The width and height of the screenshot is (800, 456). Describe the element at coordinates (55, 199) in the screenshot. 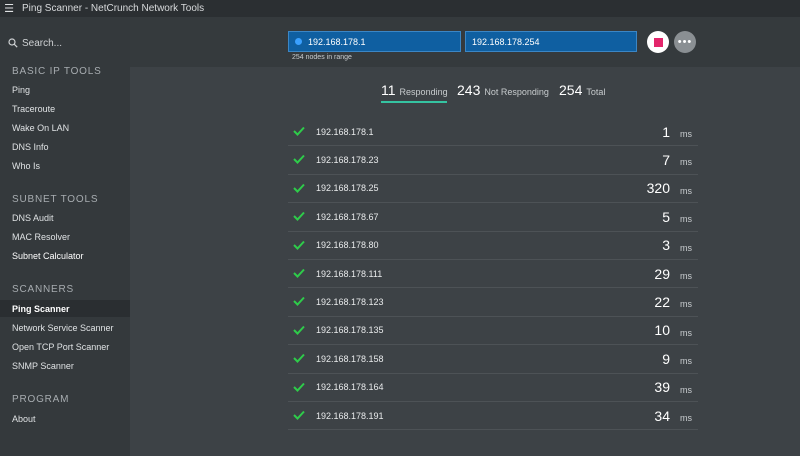

I see `section-subnet-tools: SUBNET TOOLS` at that location.